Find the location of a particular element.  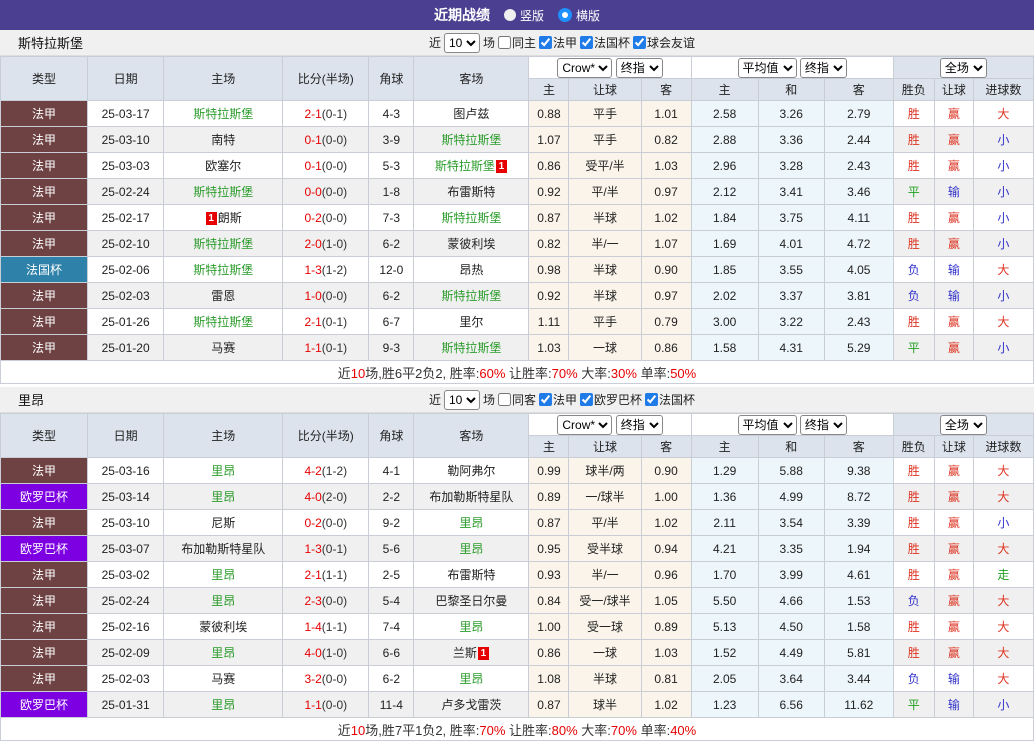

match-type-cell: 法甲 is located at coordinates (44, 678).